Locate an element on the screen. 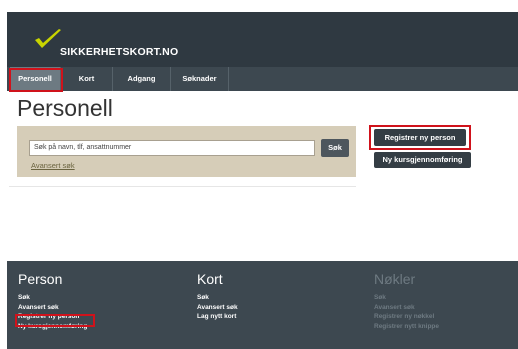 The height and width of the screenshot is (349, 518). footer-link-person-kurs: Ny kursgjennomføring is located at coordinates (52, 327).